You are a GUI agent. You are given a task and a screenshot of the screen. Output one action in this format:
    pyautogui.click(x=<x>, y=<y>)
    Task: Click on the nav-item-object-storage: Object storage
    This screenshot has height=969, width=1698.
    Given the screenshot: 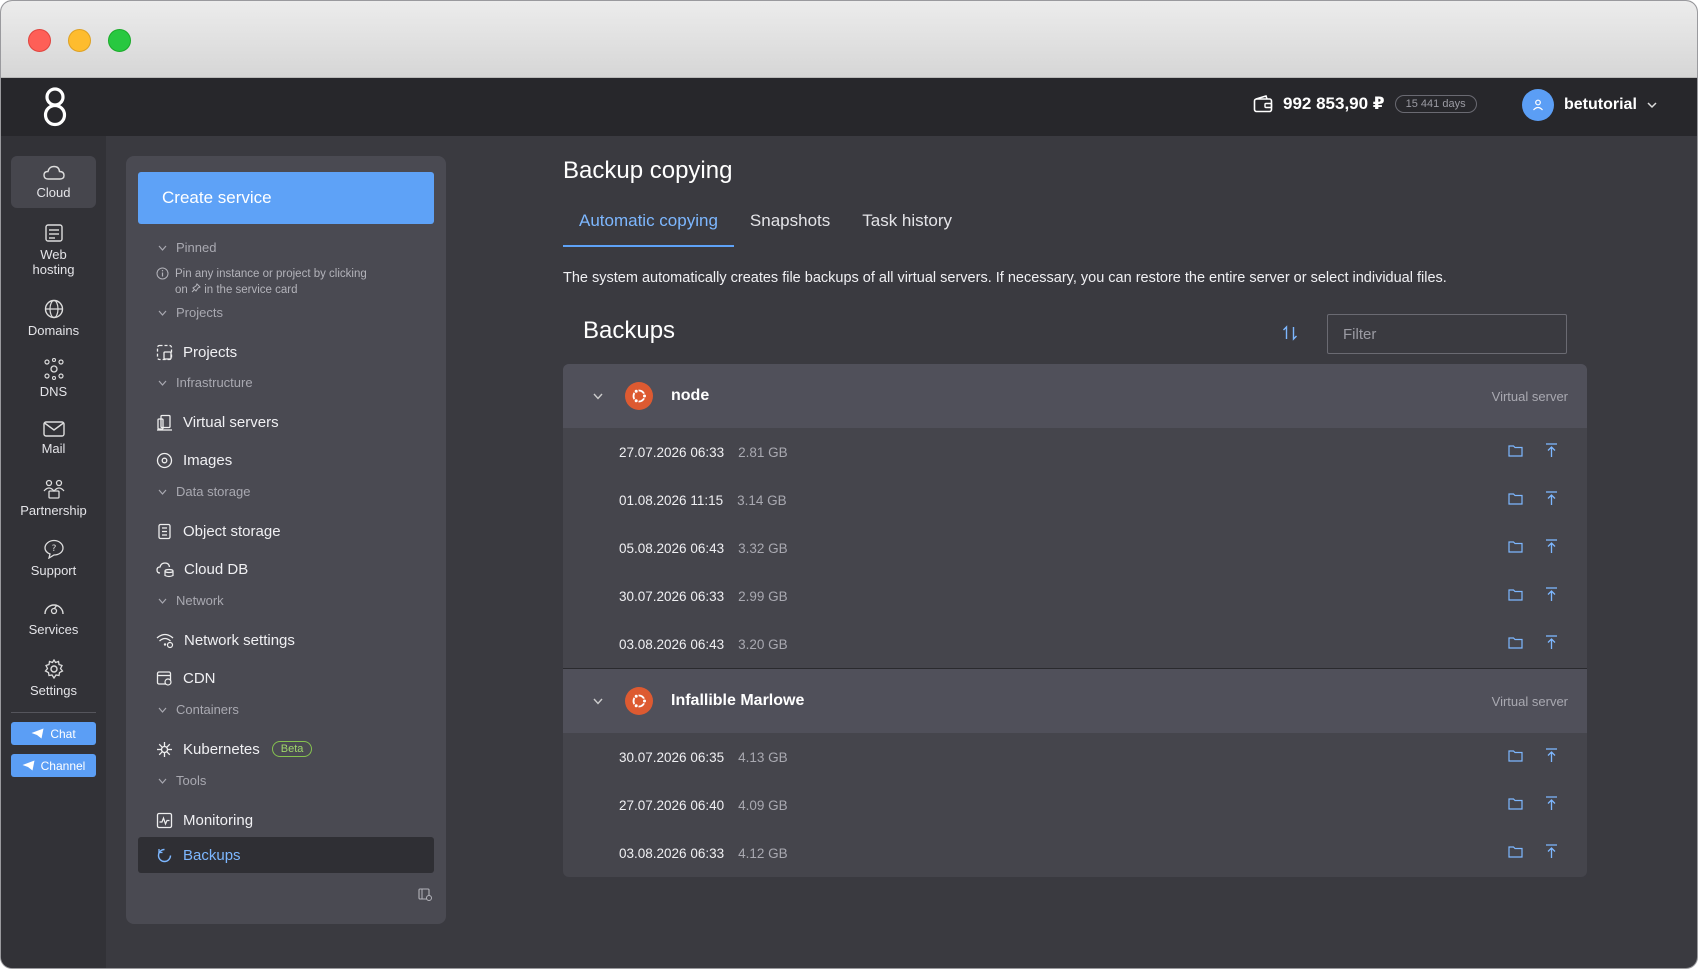 What is the action you would take?
    pyautogui.click(x=286, y=531)
    